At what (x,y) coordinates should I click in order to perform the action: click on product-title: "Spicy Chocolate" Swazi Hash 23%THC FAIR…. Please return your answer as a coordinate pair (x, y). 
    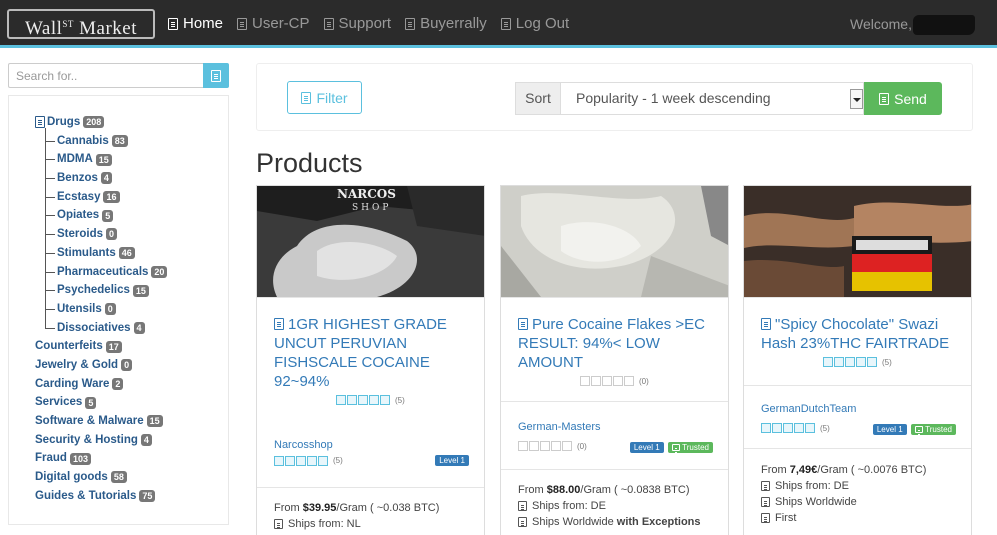
    Looking at the image, I should click on (861, 334).